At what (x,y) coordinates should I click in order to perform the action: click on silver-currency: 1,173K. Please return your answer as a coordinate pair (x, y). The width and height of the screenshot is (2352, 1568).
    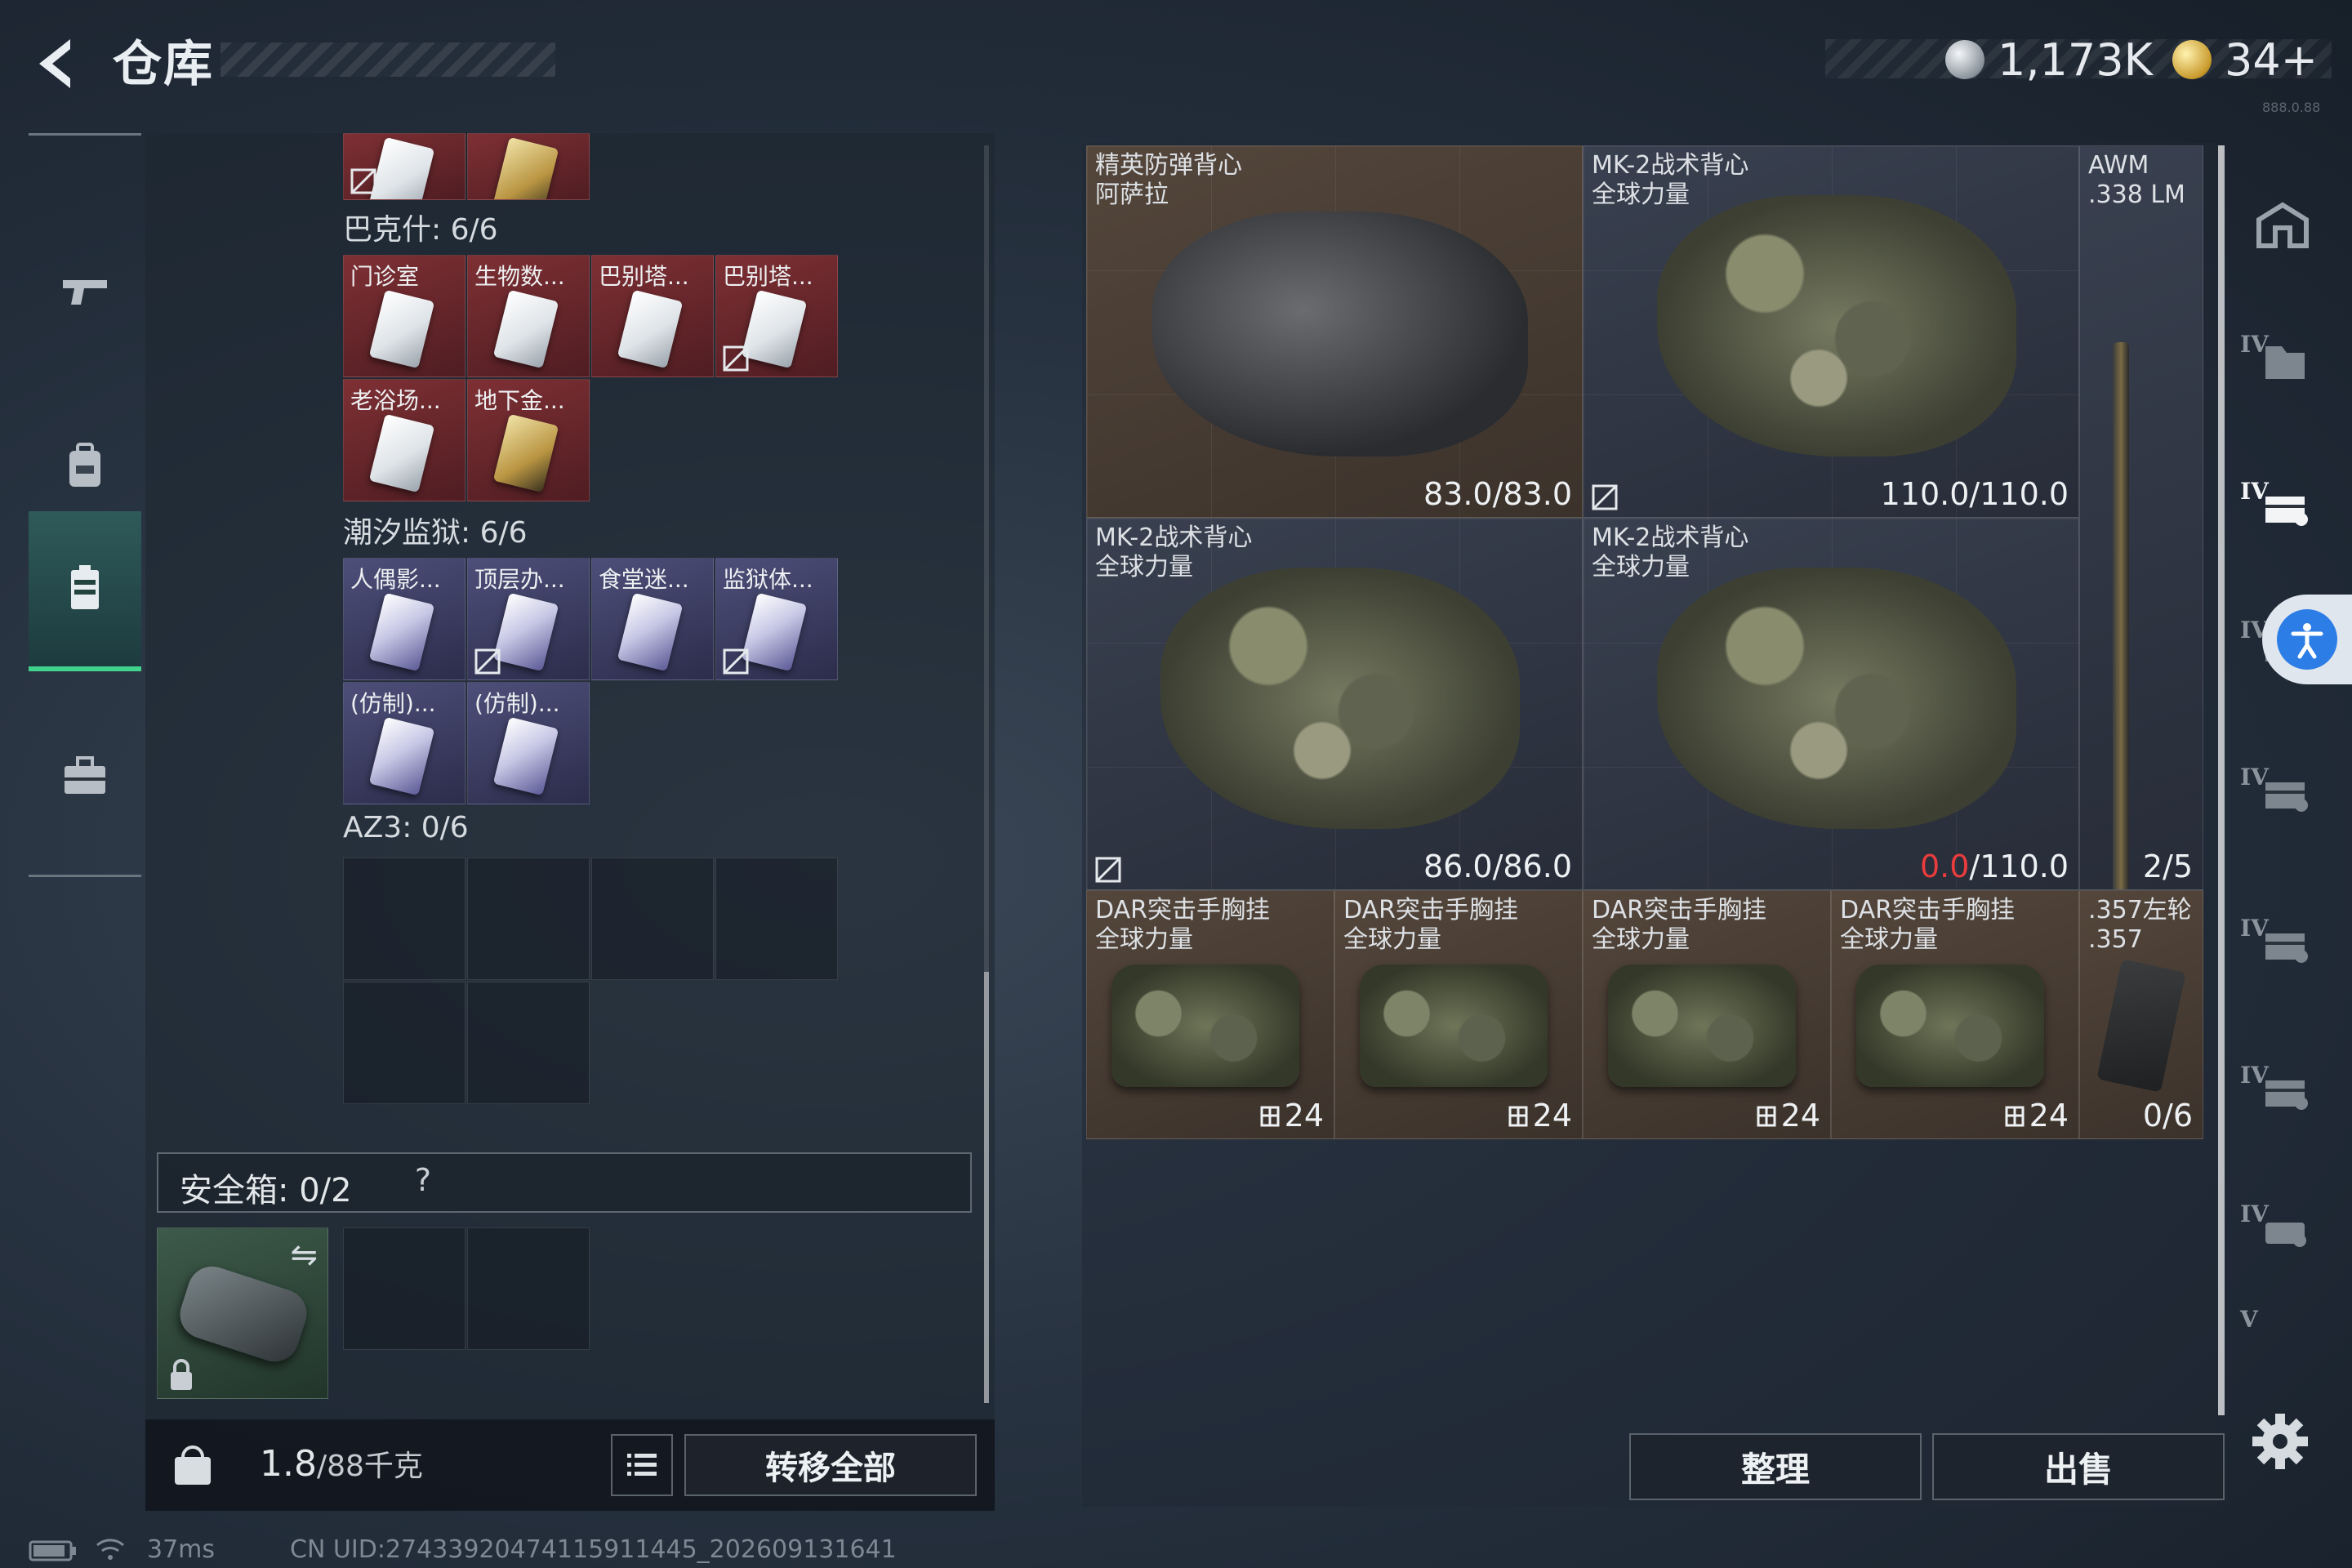
    Looking at the image, I should click on (2049, 59).